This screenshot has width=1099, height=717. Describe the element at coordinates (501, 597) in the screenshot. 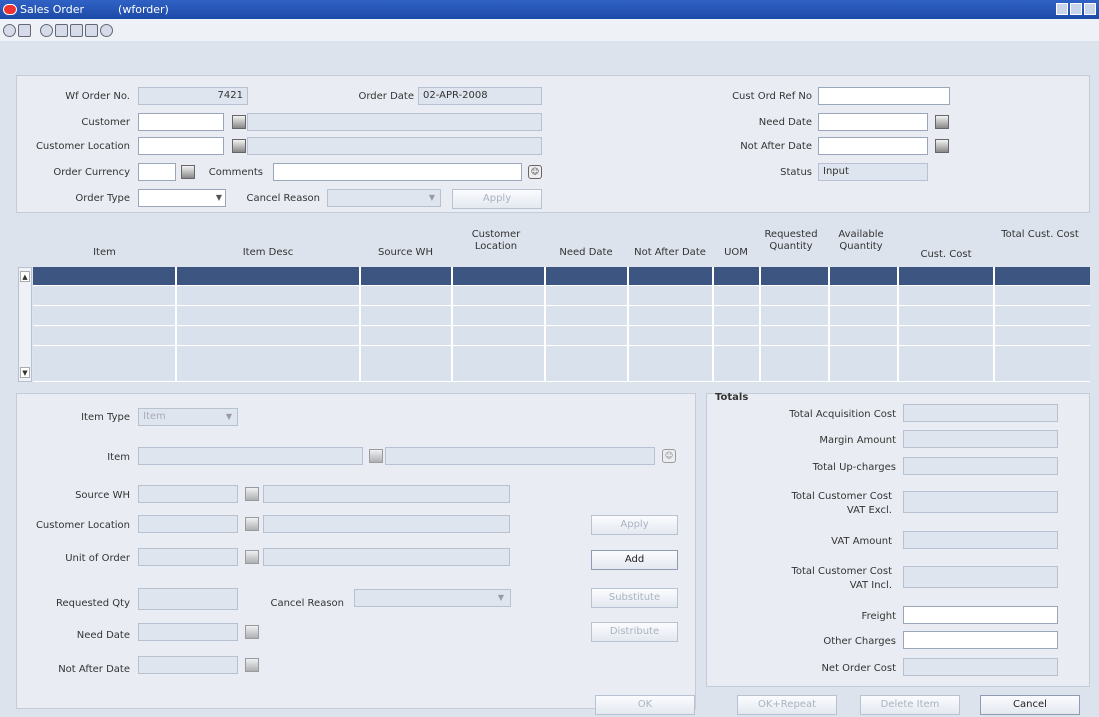

I see `detail-cancel-reason-chevron-down-icon: ▼` at that location.